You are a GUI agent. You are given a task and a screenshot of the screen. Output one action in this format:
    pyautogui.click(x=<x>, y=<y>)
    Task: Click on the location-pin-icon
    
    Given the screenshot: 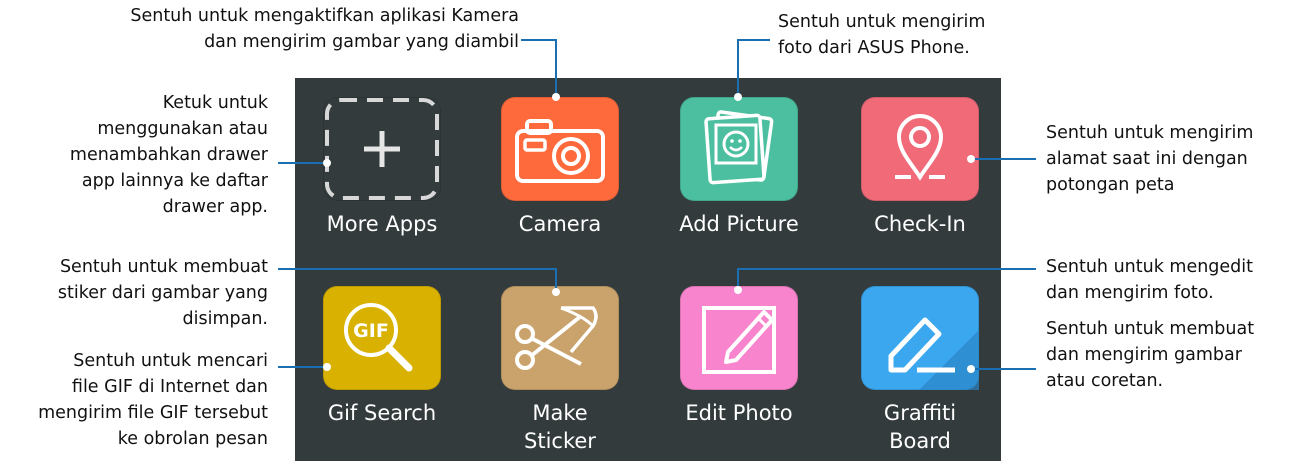 What is the action you would take?
    pyautogui.click(x=920, y=147)
    